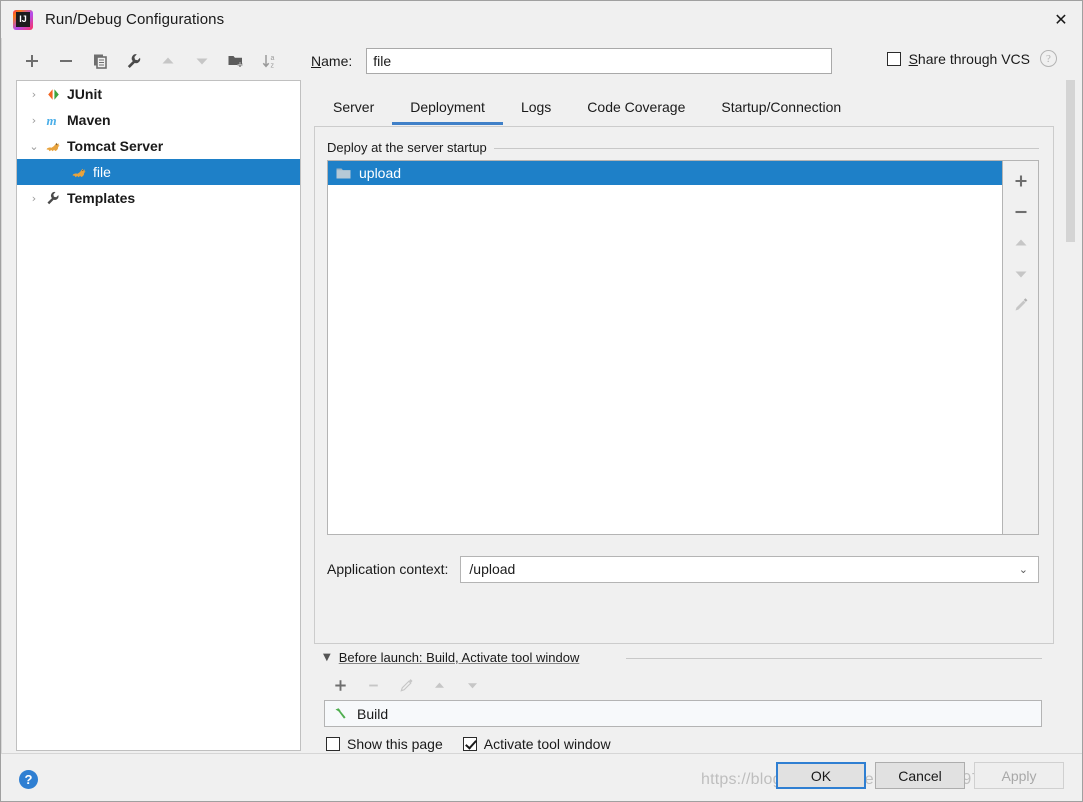  What do you see at coordinates (1070, 415) in the screenshot?
I see `editor-scrollbar` at bounding box center [1070, 415].